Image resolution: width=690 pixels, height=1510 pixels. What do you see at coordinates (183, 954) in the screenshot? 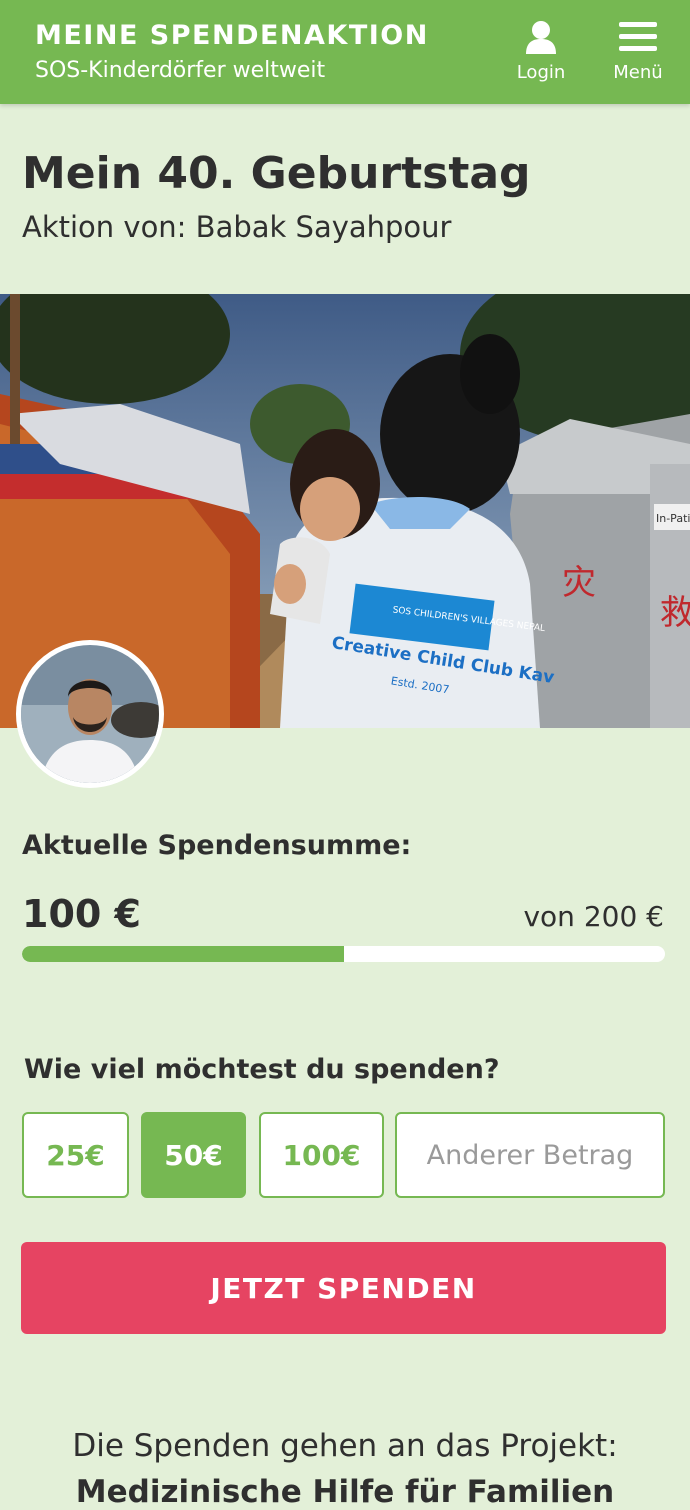
I see `donation-progress-fill` at bounding box center [183, 954].